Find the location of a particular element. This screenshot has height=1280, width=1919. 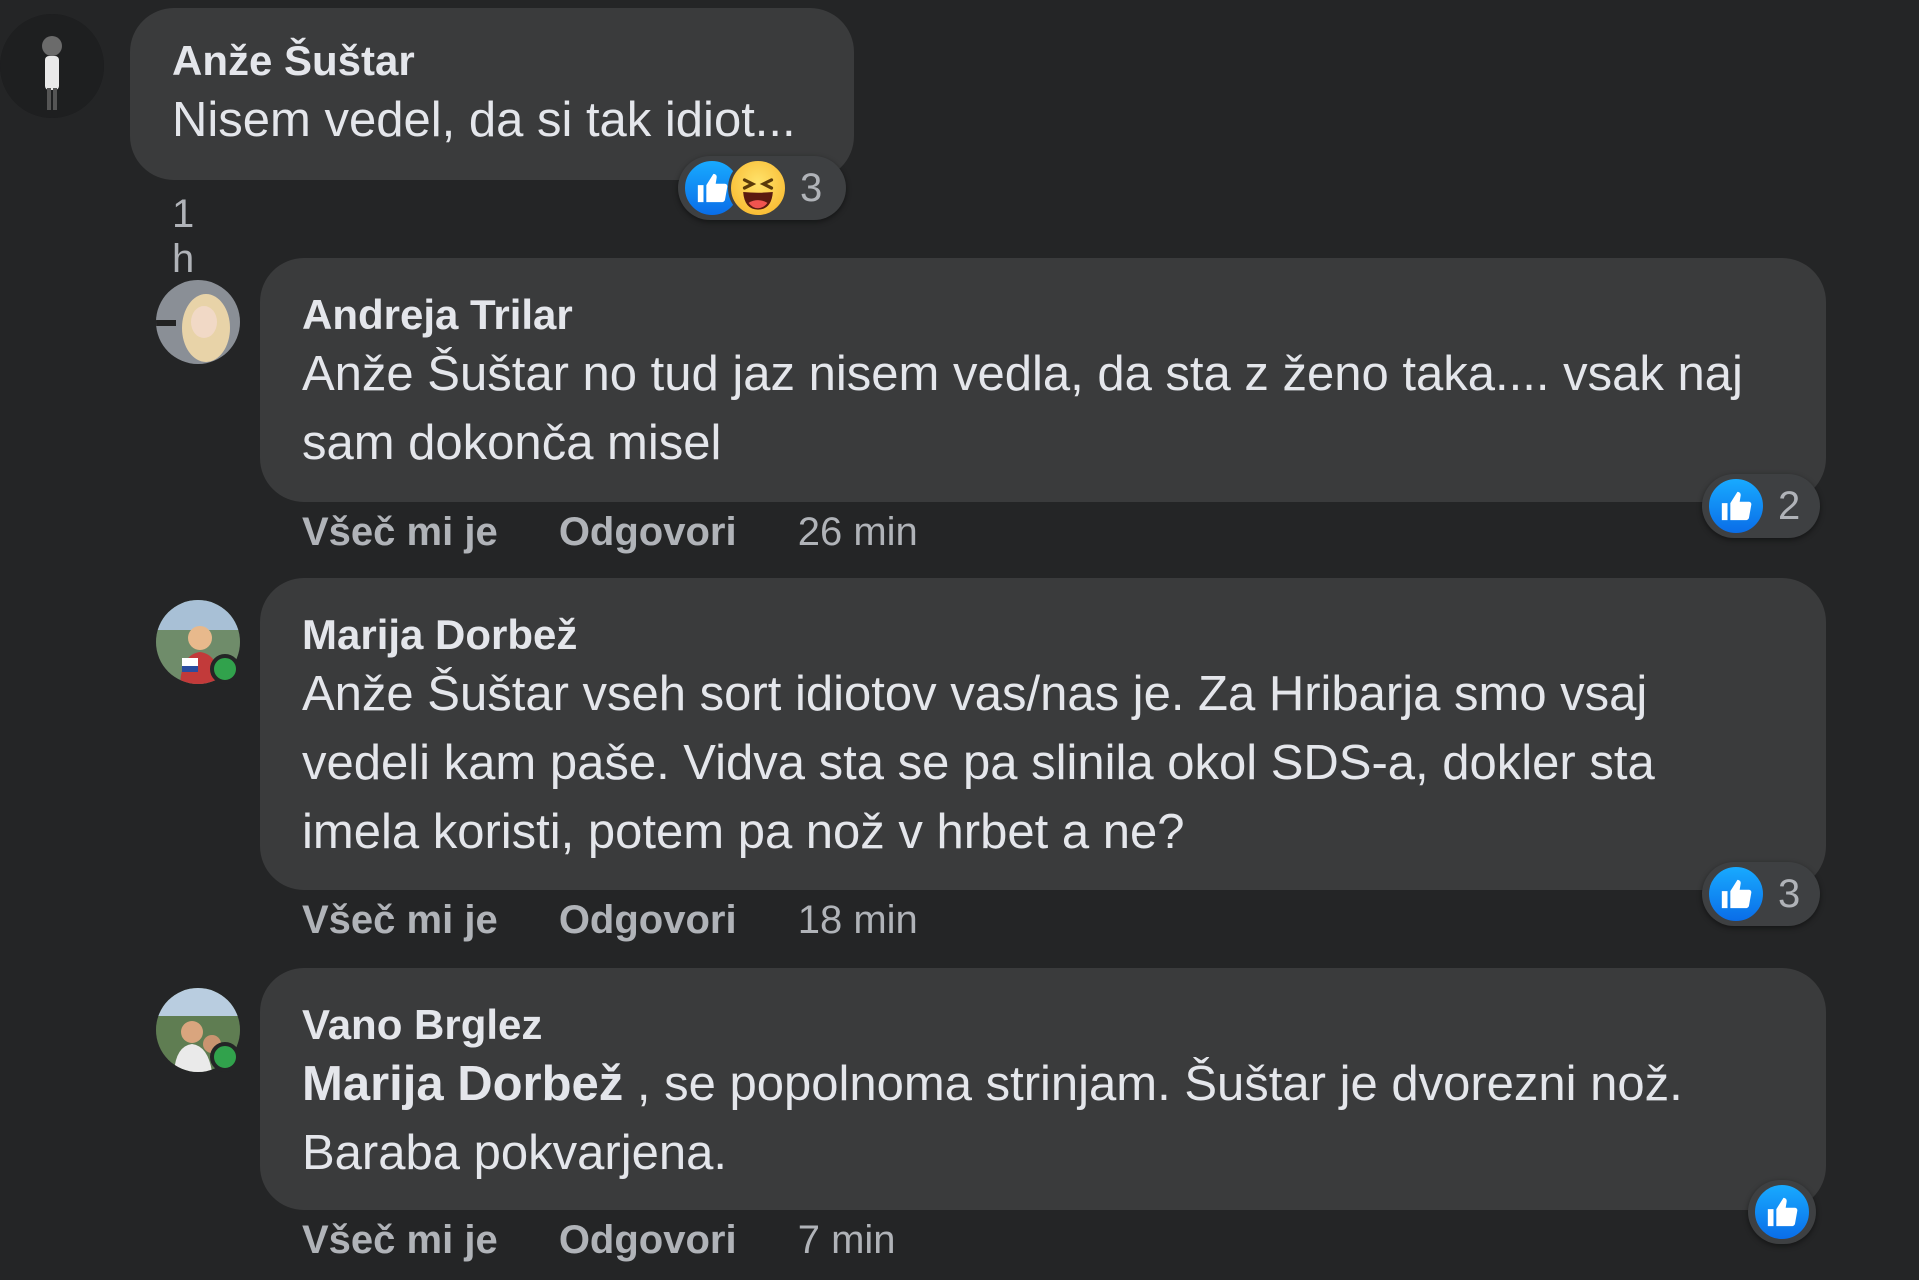

reaction-summary is located at coordinates (1782, 1212).